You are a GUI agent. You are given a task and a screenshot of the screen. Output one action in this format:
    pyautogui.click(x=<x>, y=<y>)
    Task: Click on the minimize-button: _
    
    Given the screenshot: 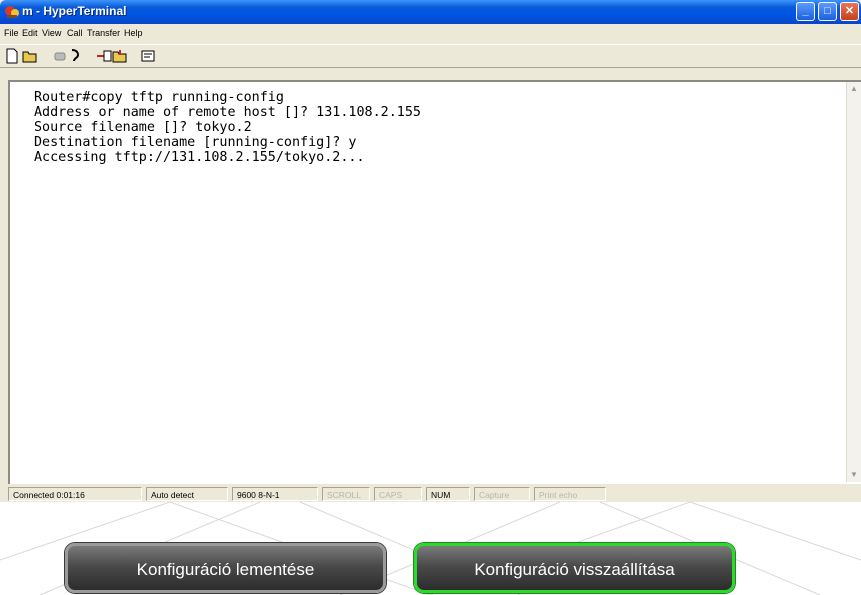 What is the action you would take?
    pyautogui.click(x=805, y=11)
    